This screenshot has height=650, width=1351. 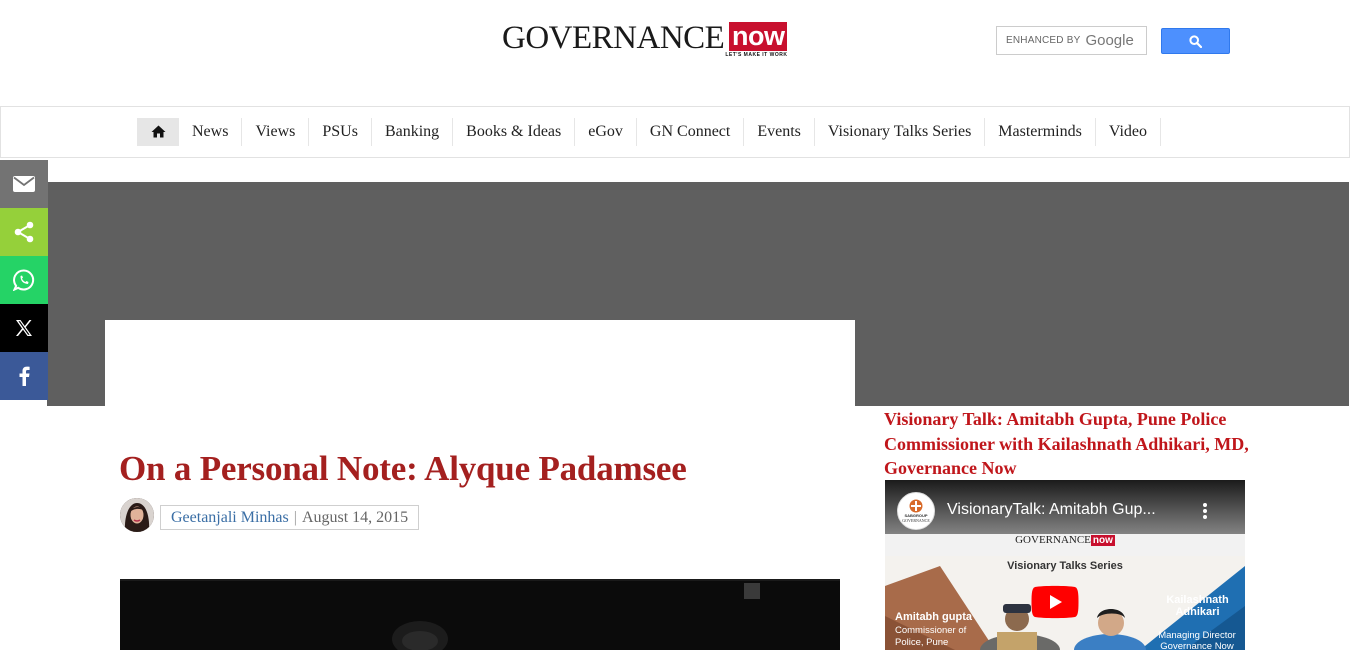 I want to click on share-generic-button, so click(x=24, y=232).